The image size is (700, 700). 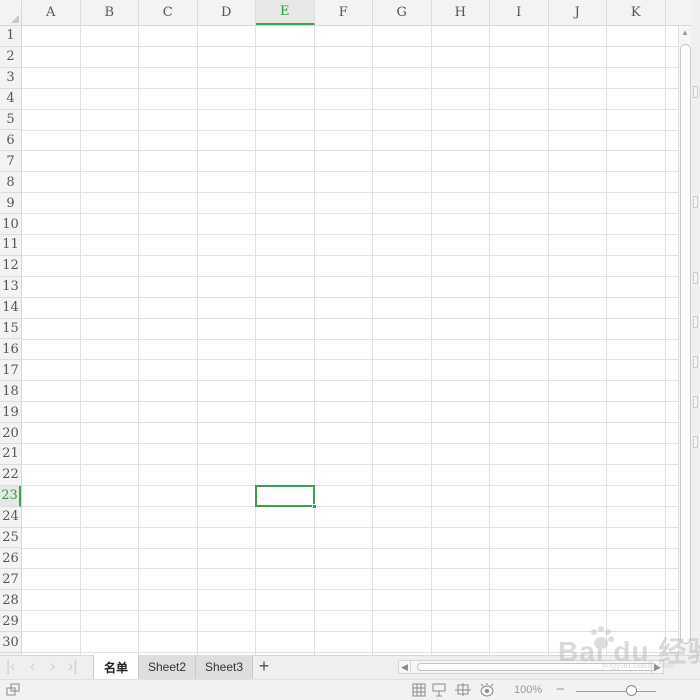 I want to click on row-header-30: 30, so click(x=10, y=642).